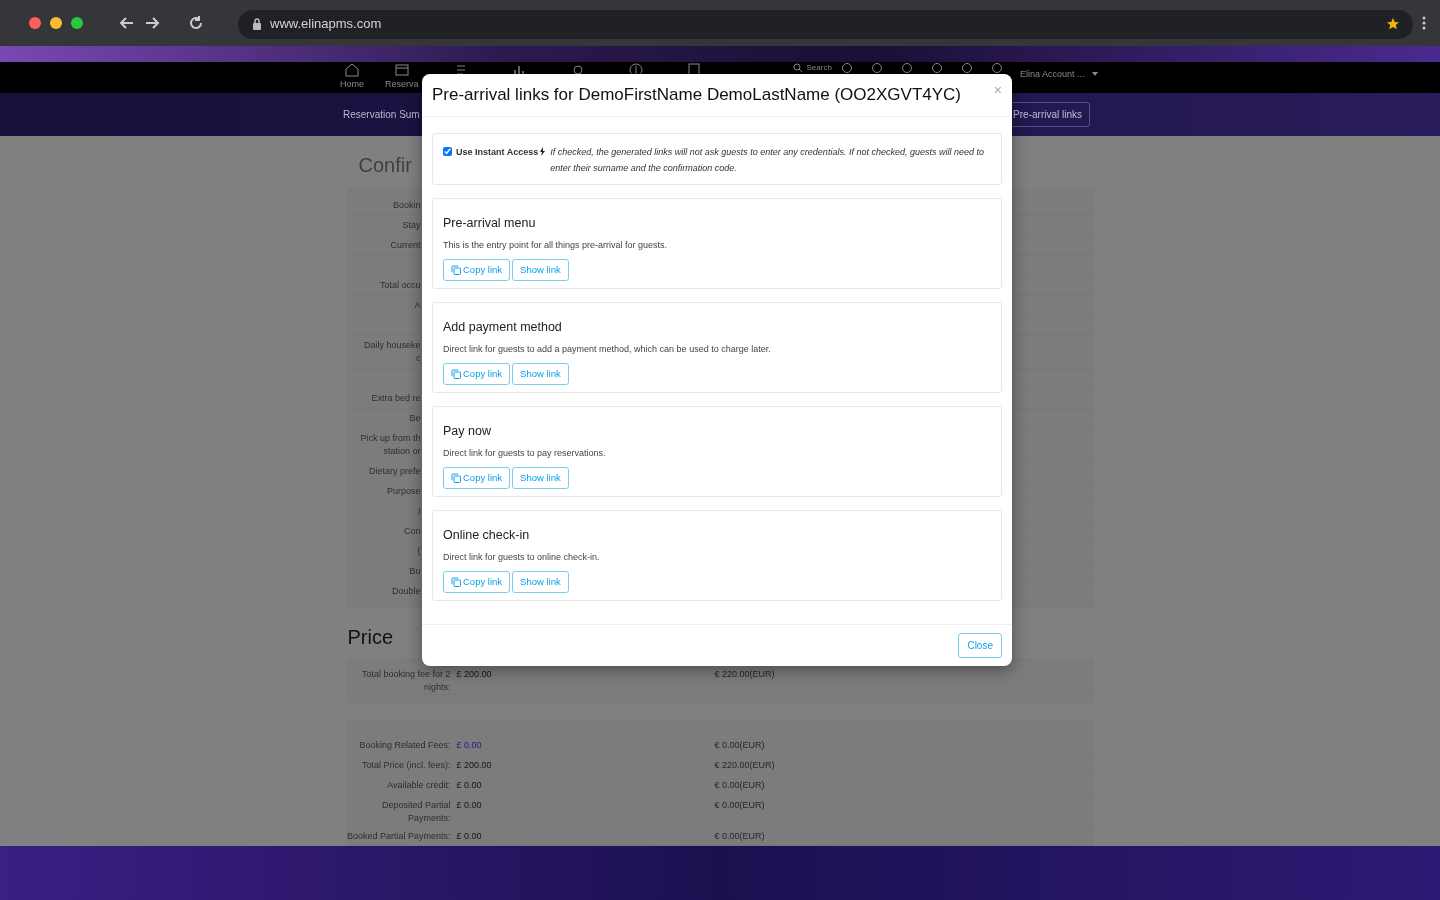 The height and width of the screenshot is (900, 1440). I want to click on field-label: Total Price (incl. fees):, so click(406, 765).